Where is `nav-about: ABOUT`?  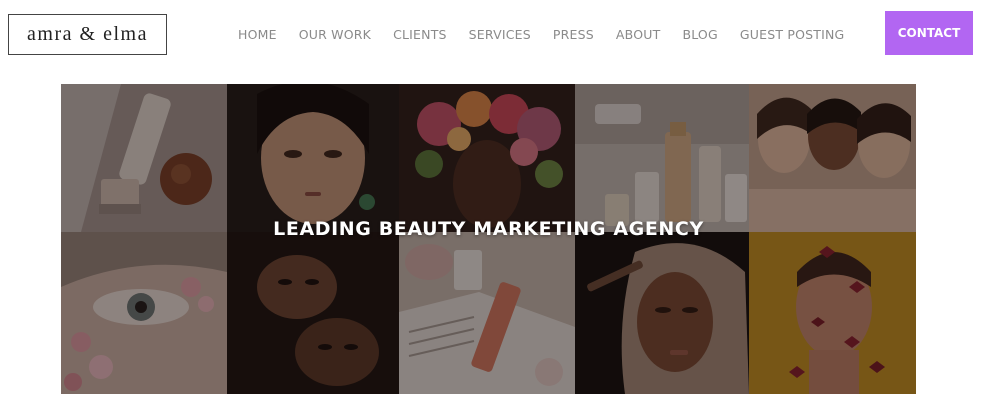
nav-about: ABOUT is located at coordinates (638, 34).